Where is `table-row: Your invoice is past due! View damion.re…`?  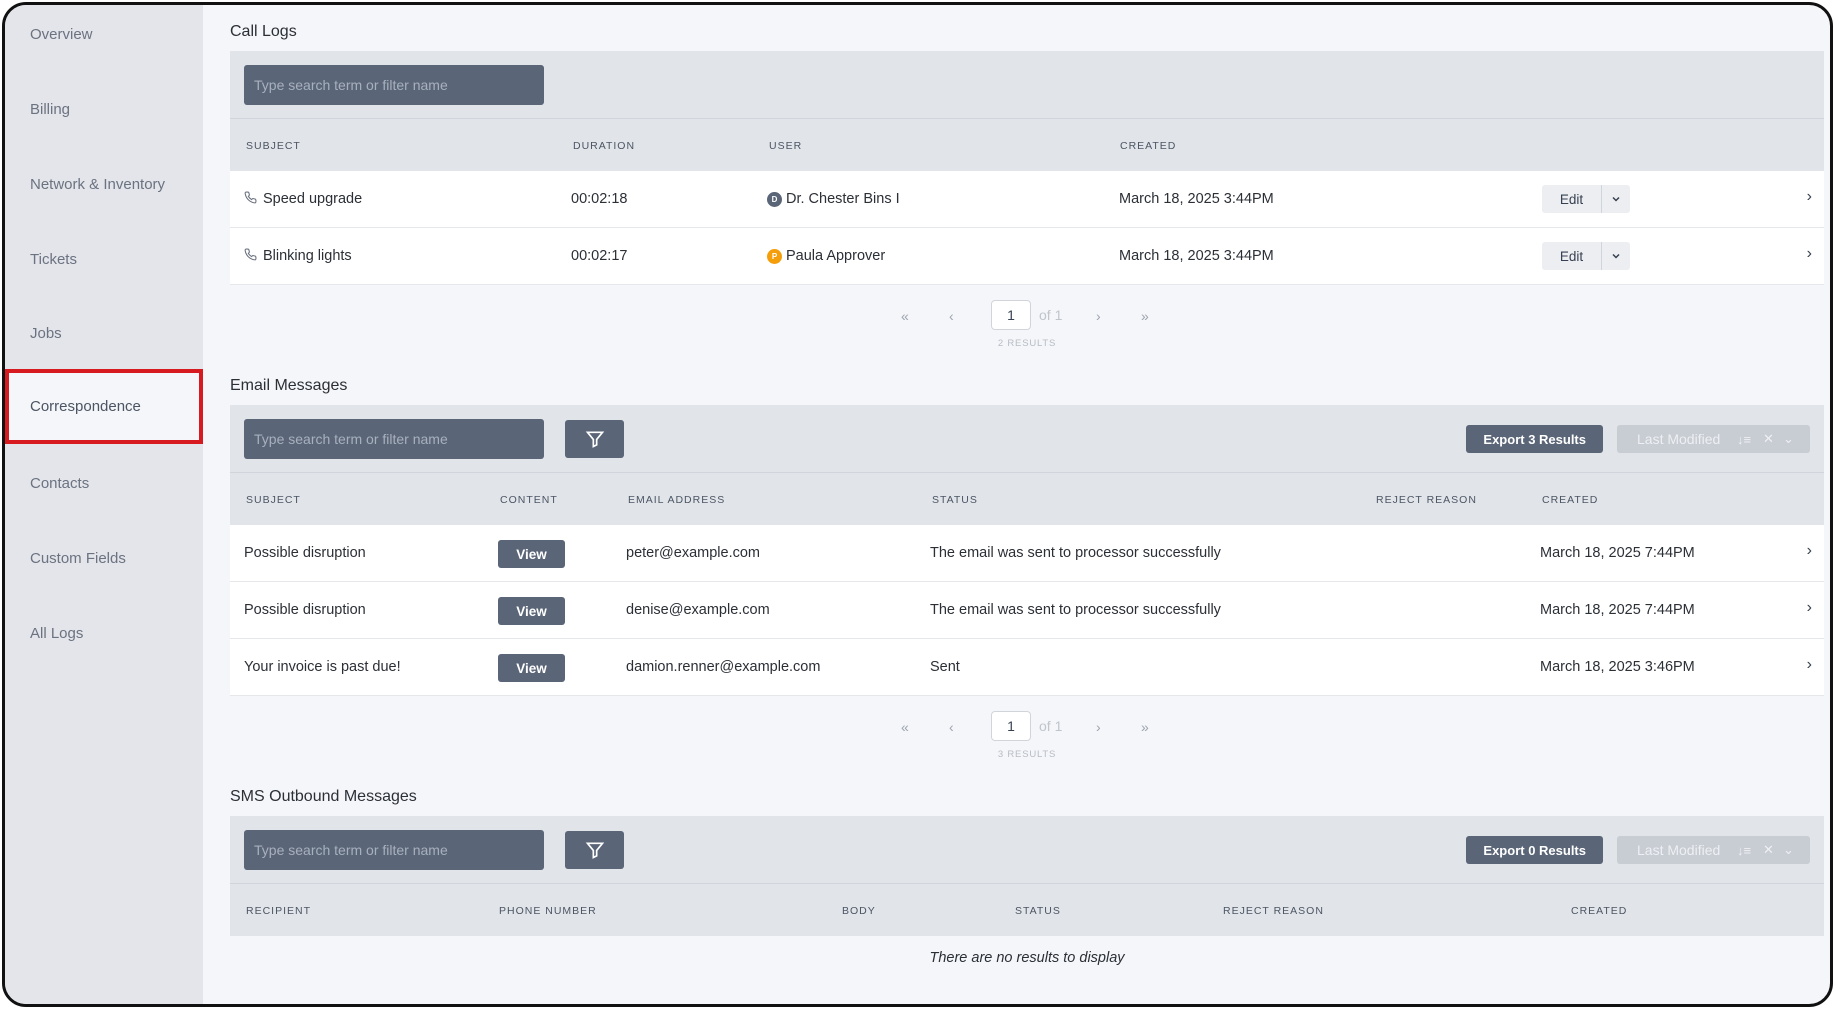
table-row: Your invoice is past due! View damion.re… is located at coordinates (1027, 667).